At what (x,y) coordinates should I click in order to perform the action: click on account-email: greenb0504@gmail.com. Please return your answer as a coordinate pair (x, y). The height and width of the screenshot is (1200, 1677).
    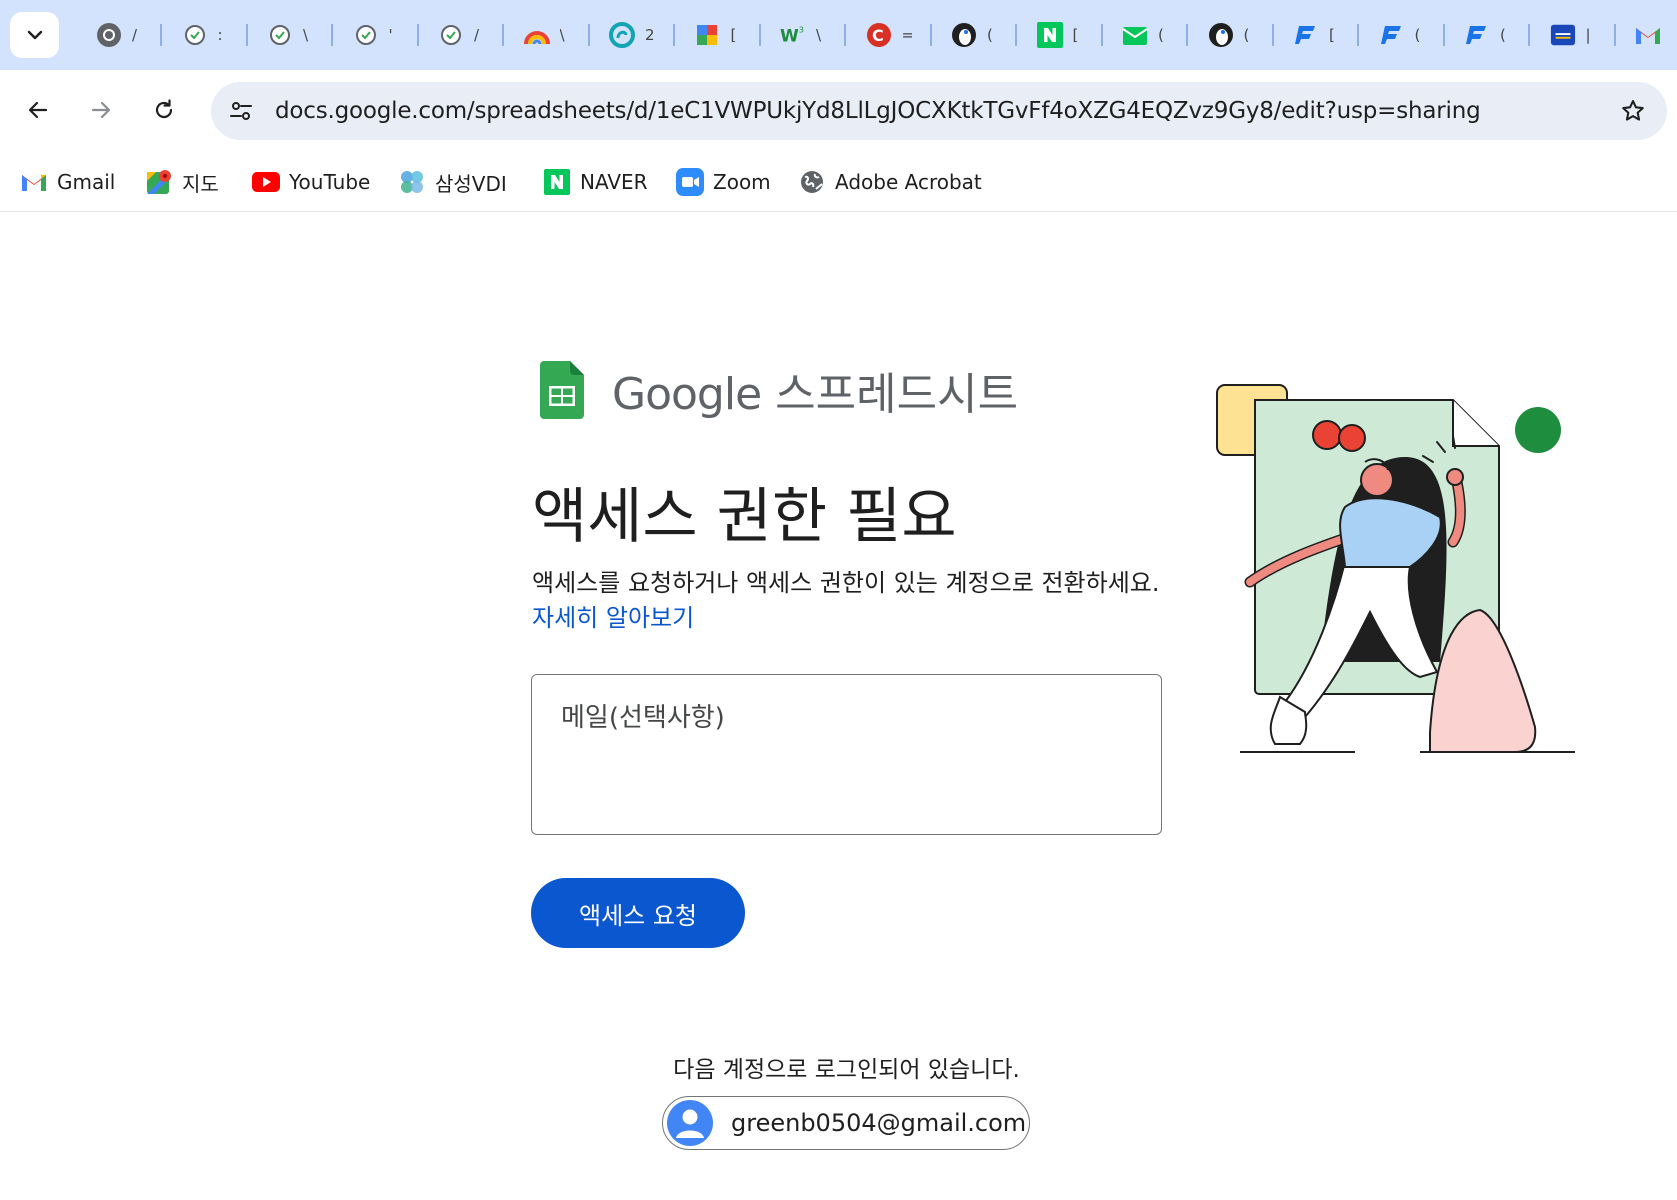
    Looking at the image, I should click on (879, 1123).